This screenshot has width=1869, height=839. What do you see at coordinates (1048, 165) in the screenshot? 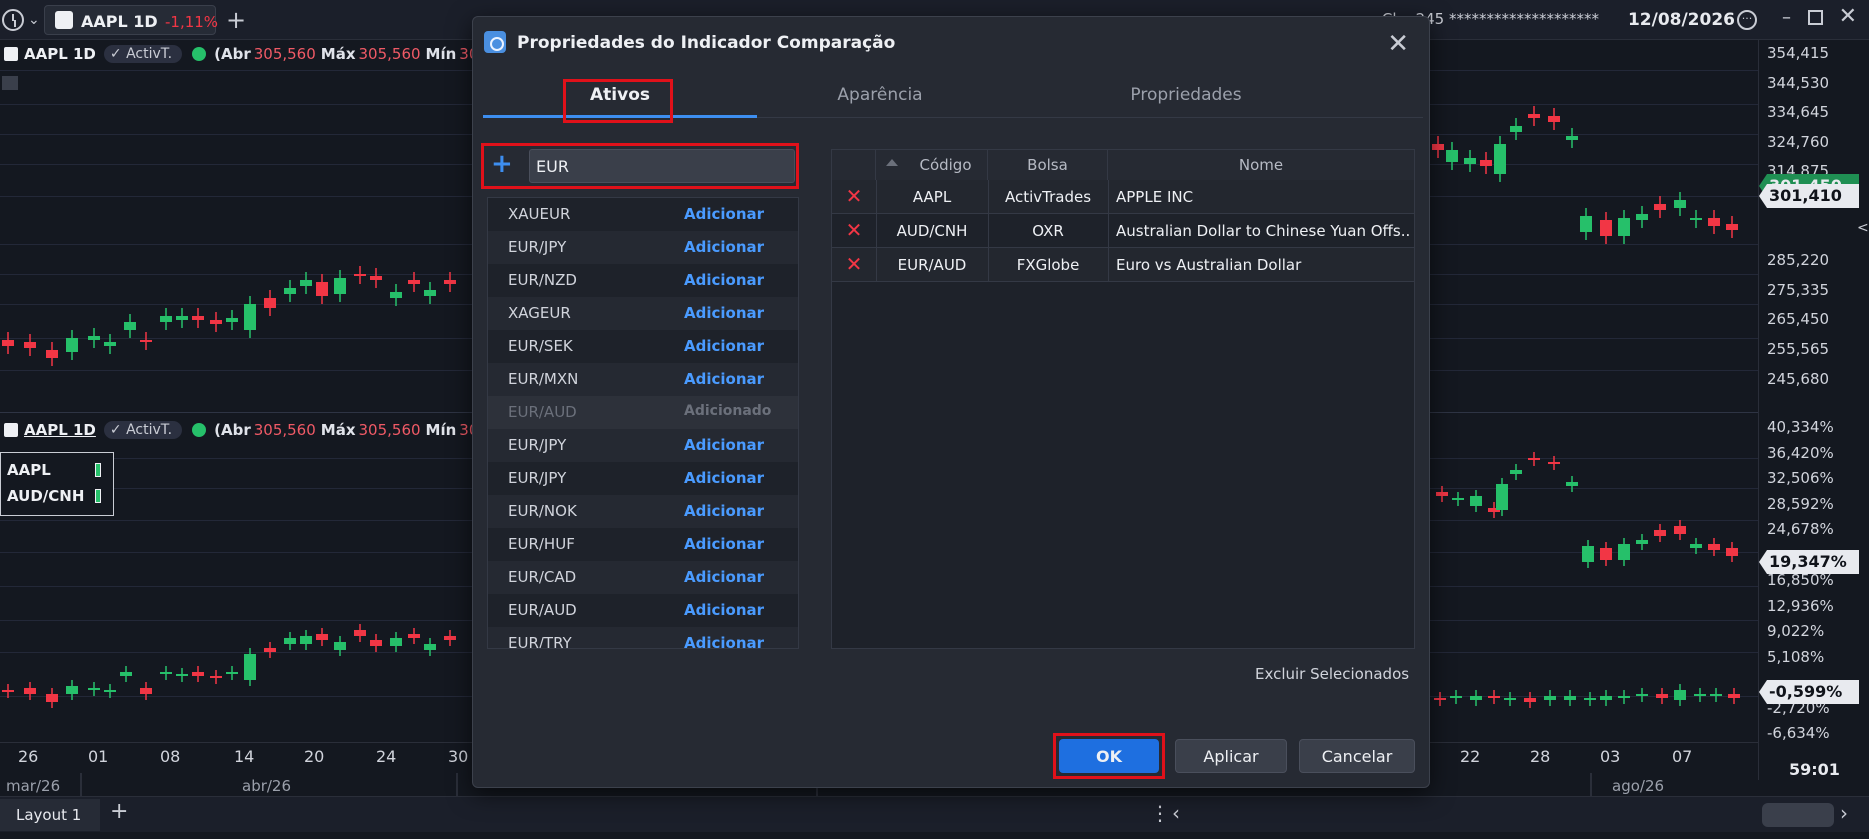
I see `table-header-exchange: Bolsa` at bounding box center [1048, 165].